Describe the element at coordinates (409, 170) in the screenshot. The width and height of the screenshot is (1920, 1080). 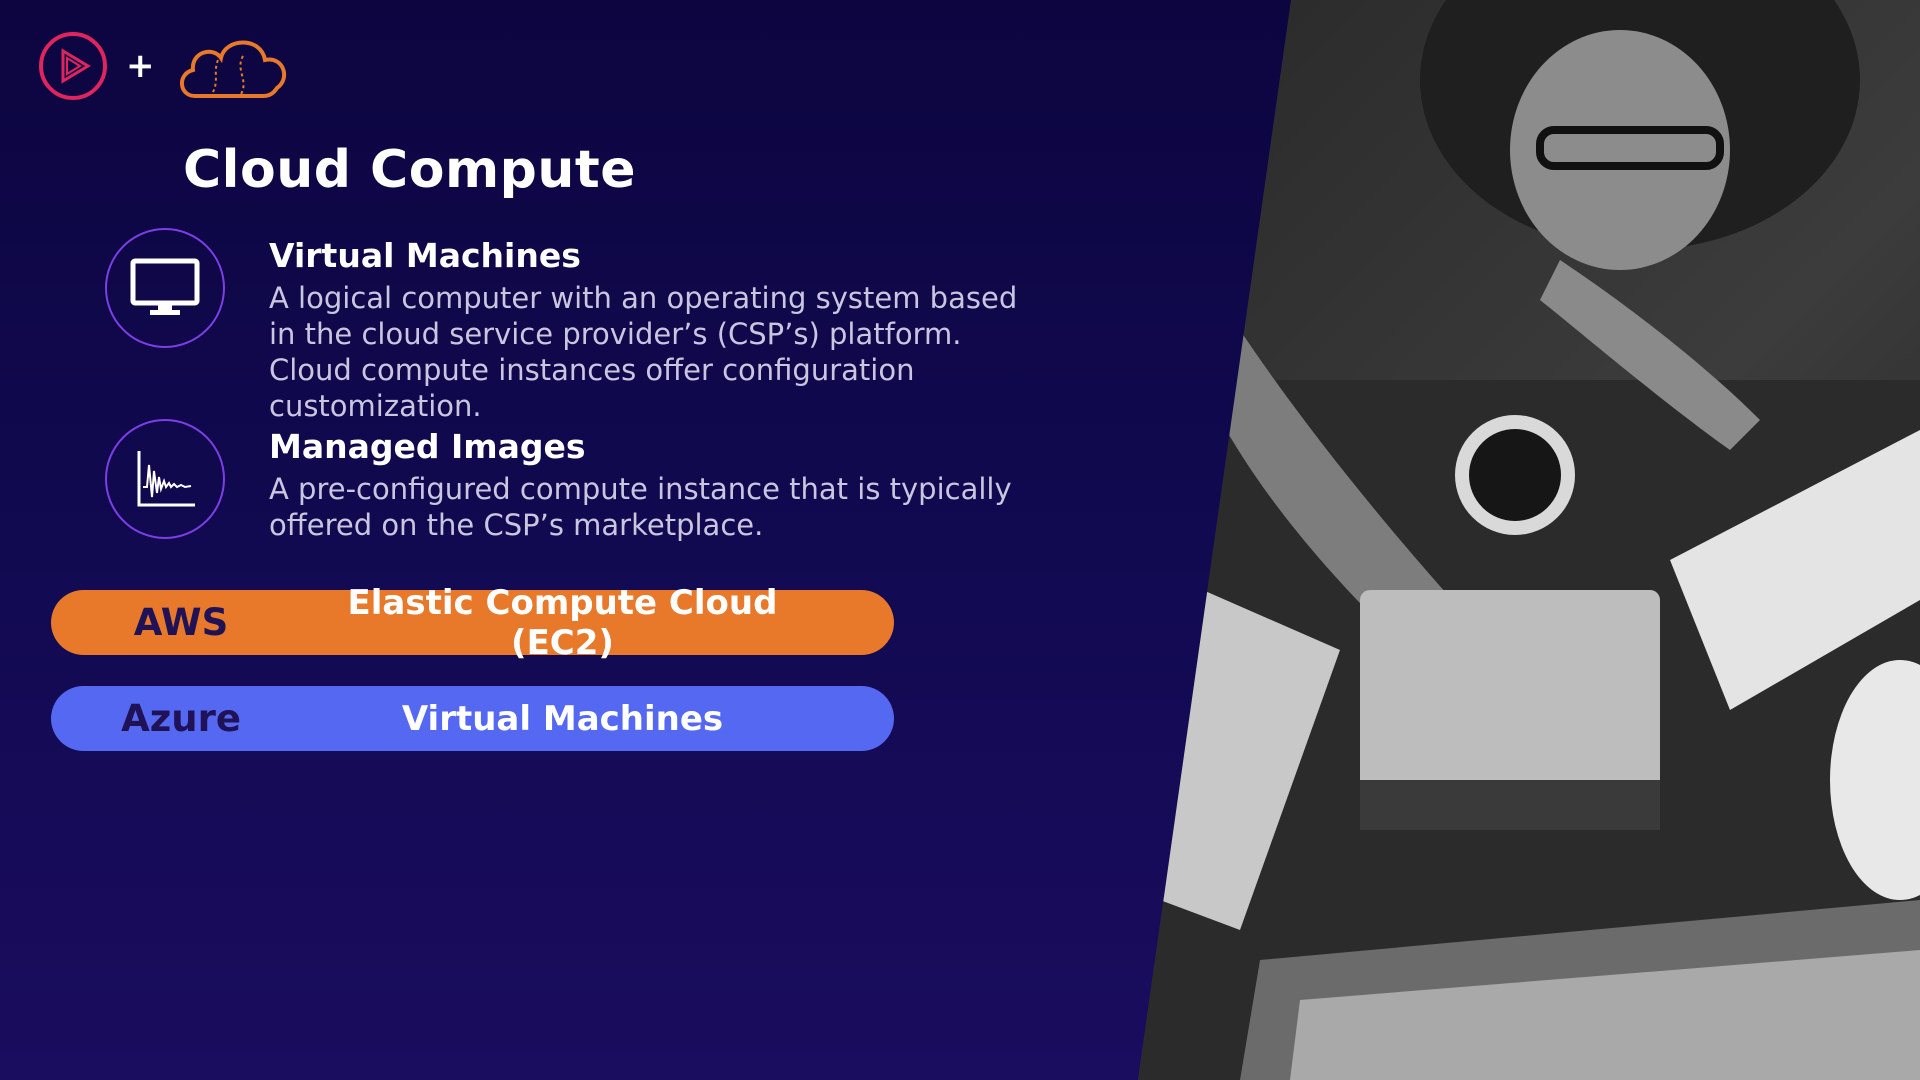
I see `slide-title: Cloud Compute` at that location.